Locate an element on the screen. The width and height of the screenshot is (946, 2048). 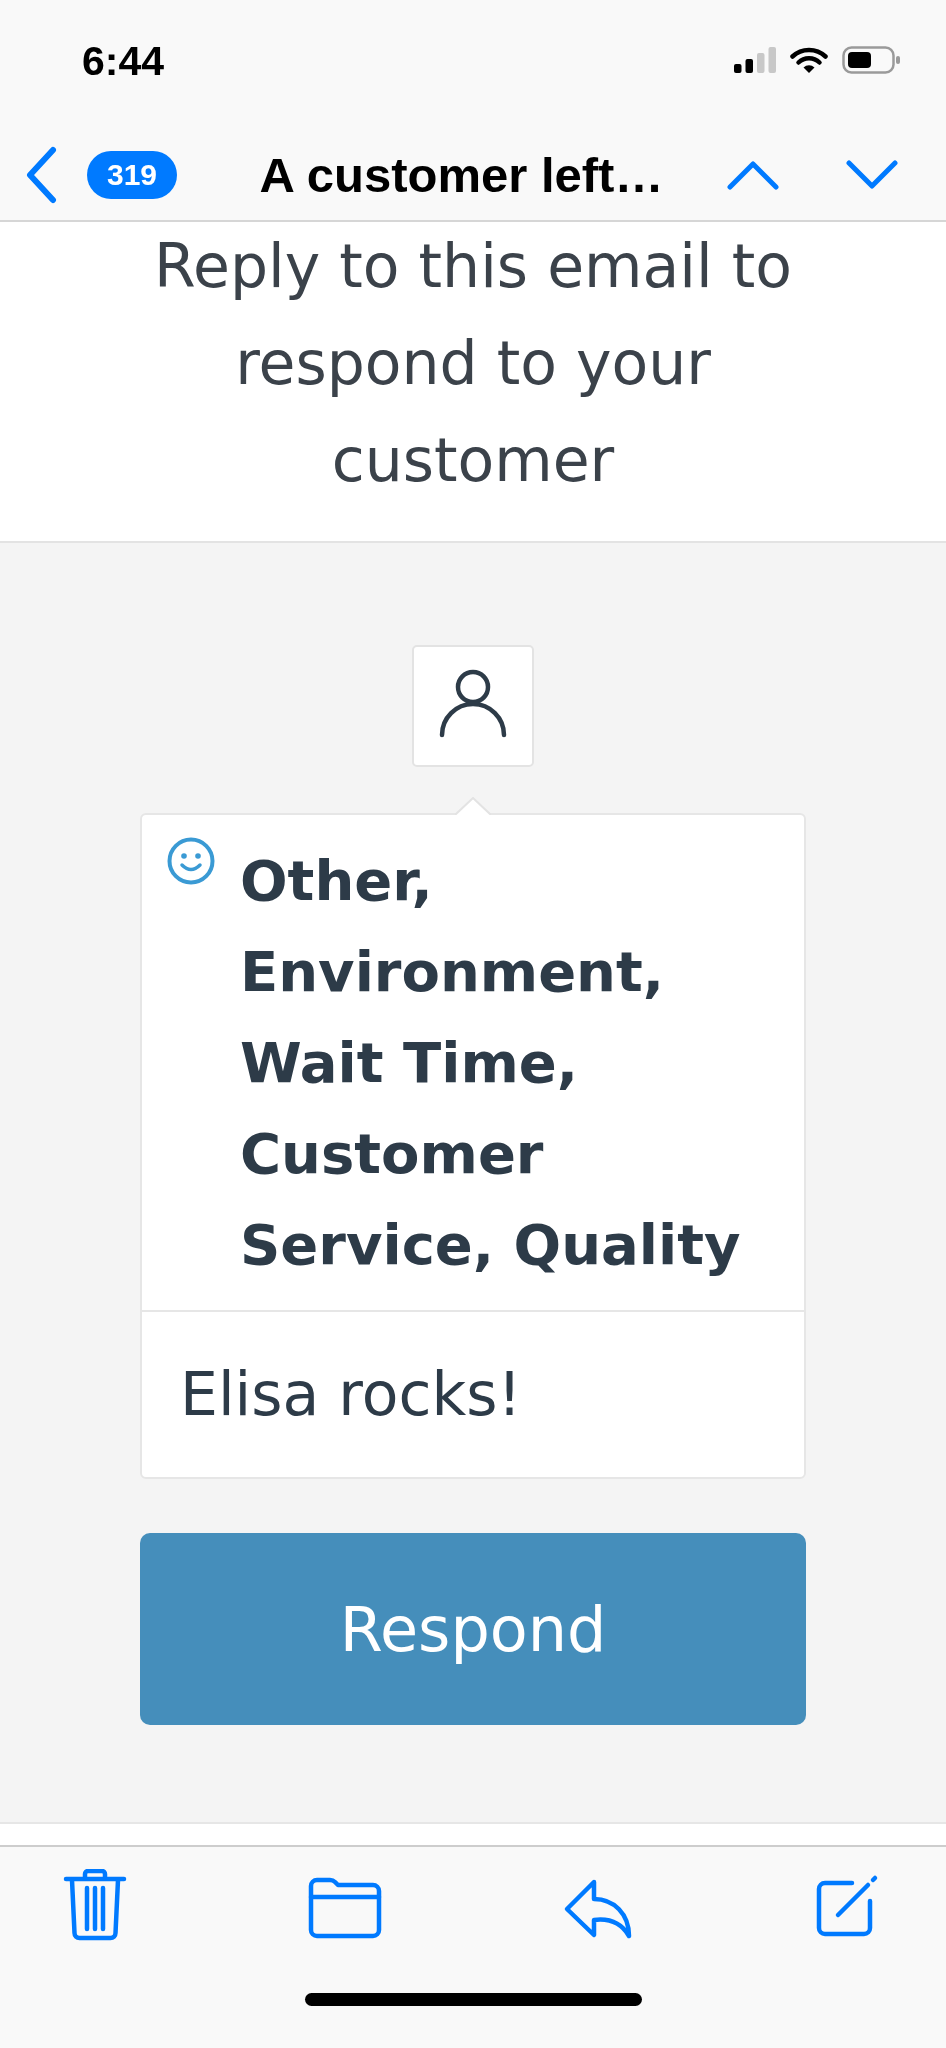
unread-count-badge: 319 is located at coordinates (132, 175).